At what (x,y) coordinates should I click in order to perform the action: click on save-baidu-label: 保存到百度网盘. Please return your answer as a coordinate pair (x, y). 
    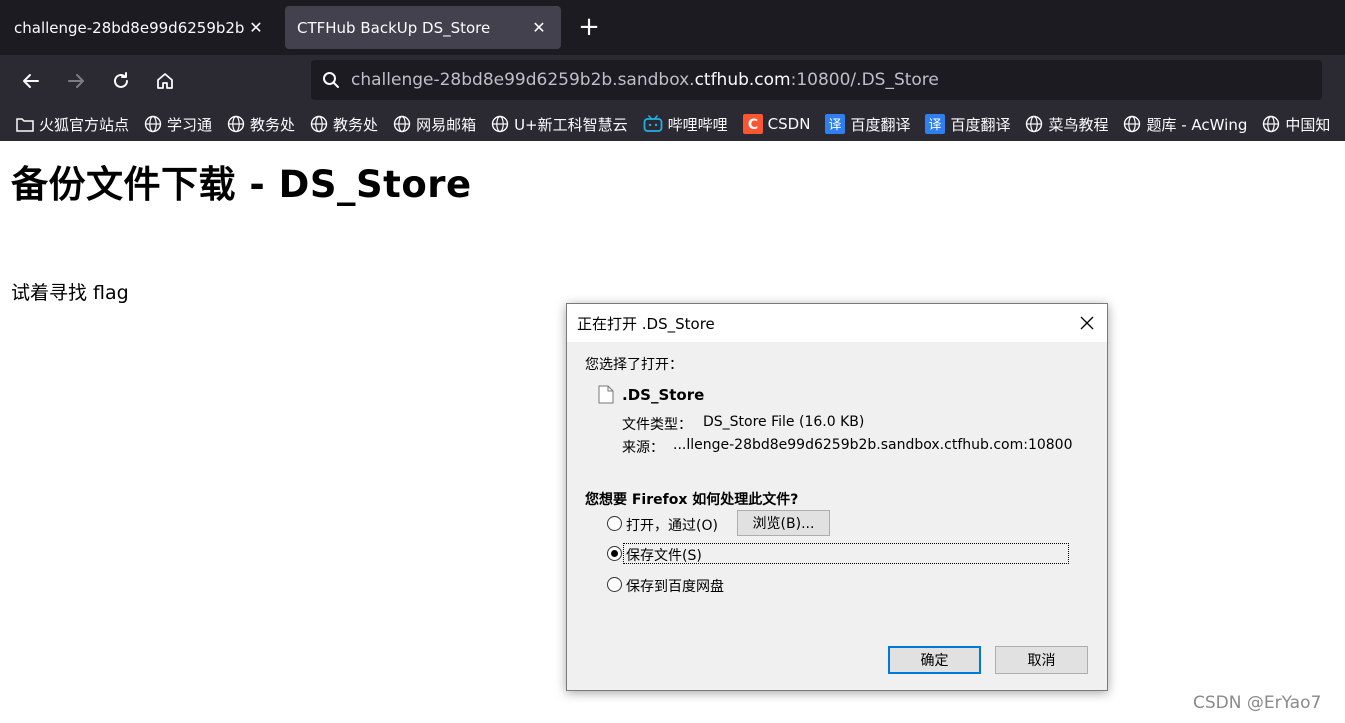
    Looking at the image, I should click on (675, 586).